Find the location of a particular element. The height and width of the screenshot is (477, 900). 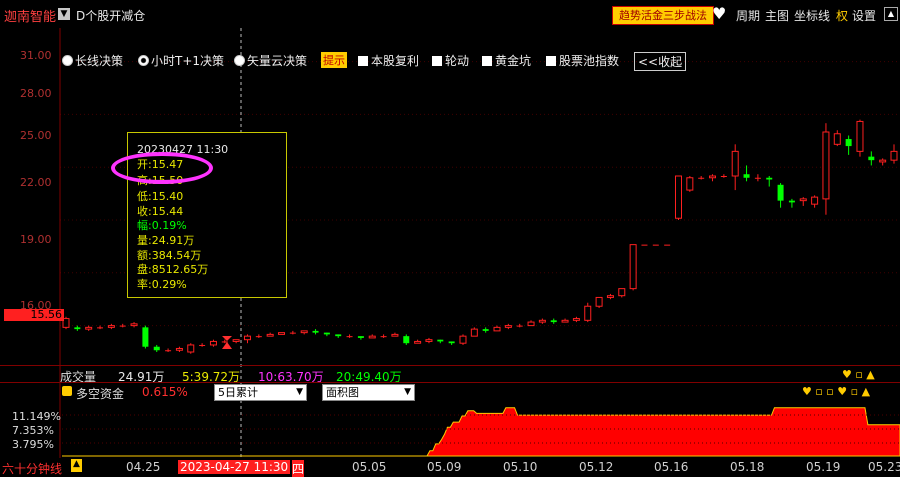

select-value: 5日累计 is located at coordinates (238, 392).